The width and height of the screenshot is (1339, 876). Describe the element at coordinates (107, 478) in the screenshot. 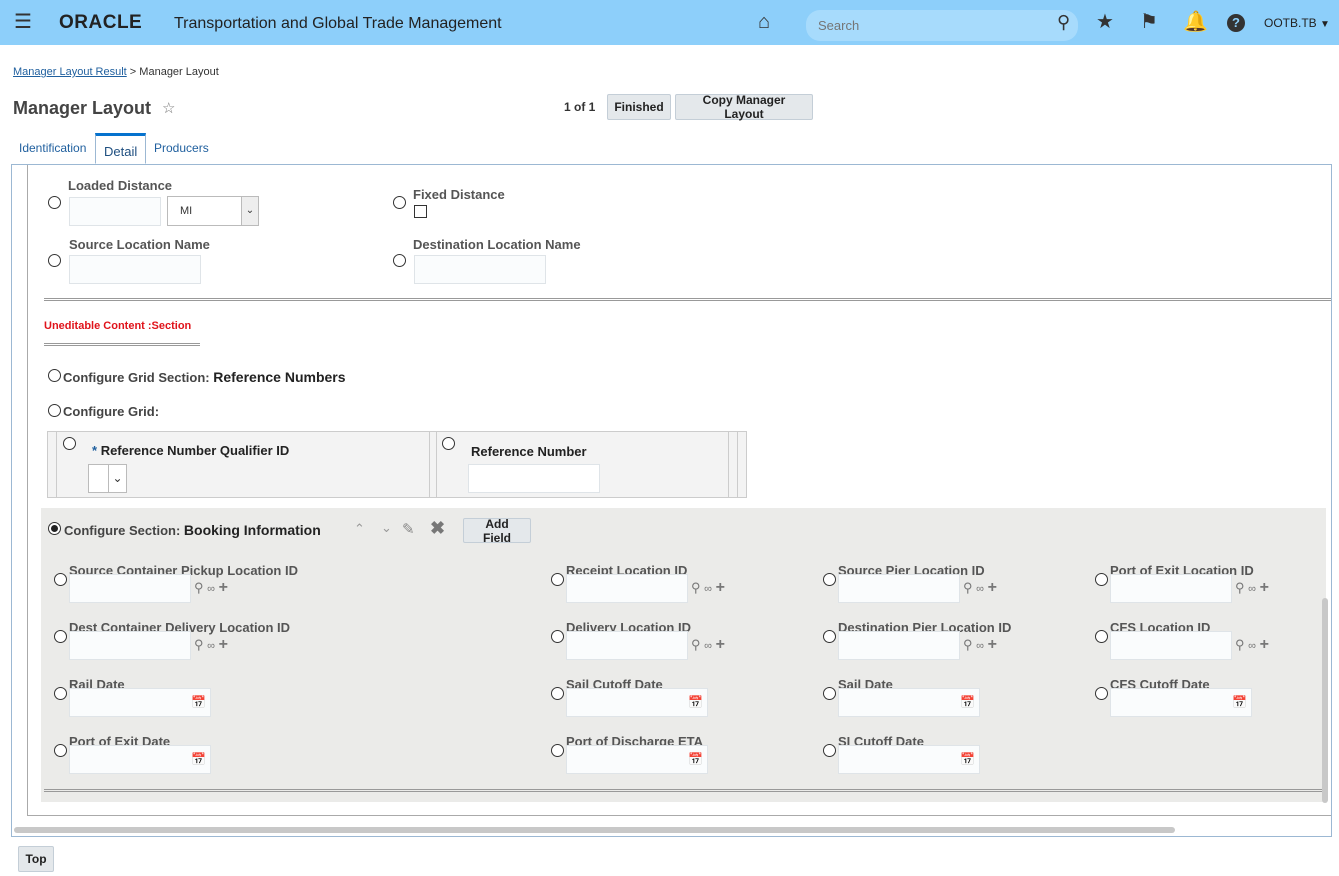

I see `qualifier-select: ⌄` at that location.